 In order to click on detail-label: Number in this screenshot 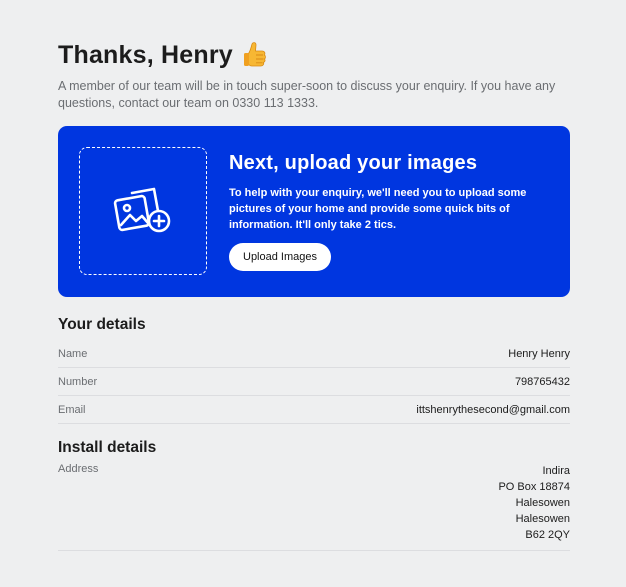, I will do `click(78, 381)`.